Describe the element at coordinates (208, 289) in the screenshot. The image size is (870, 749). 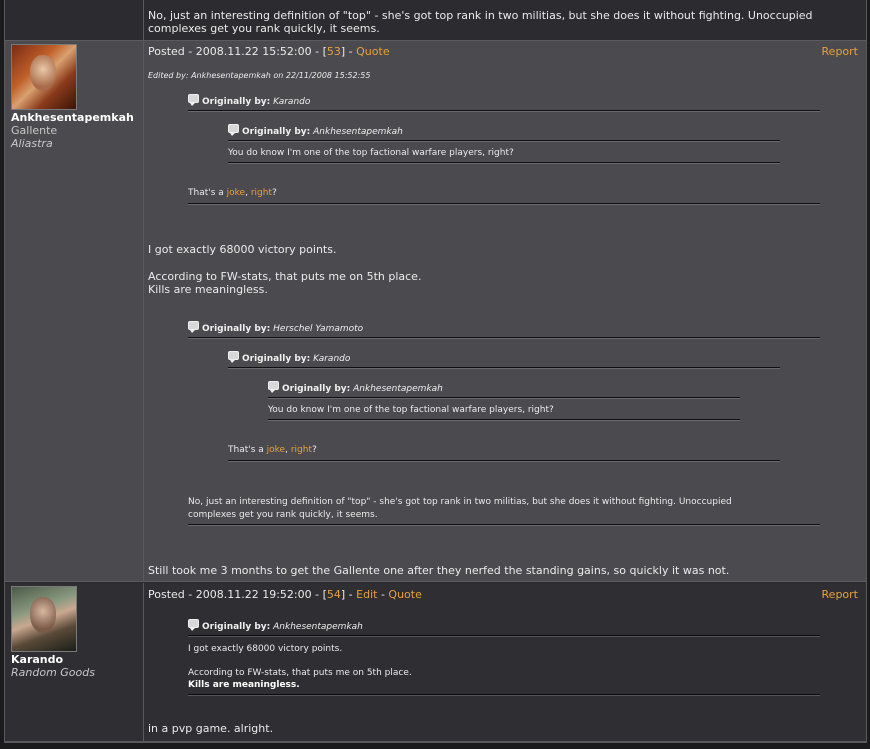
I see `post-text-line: Kills are meaningless.` at that location.